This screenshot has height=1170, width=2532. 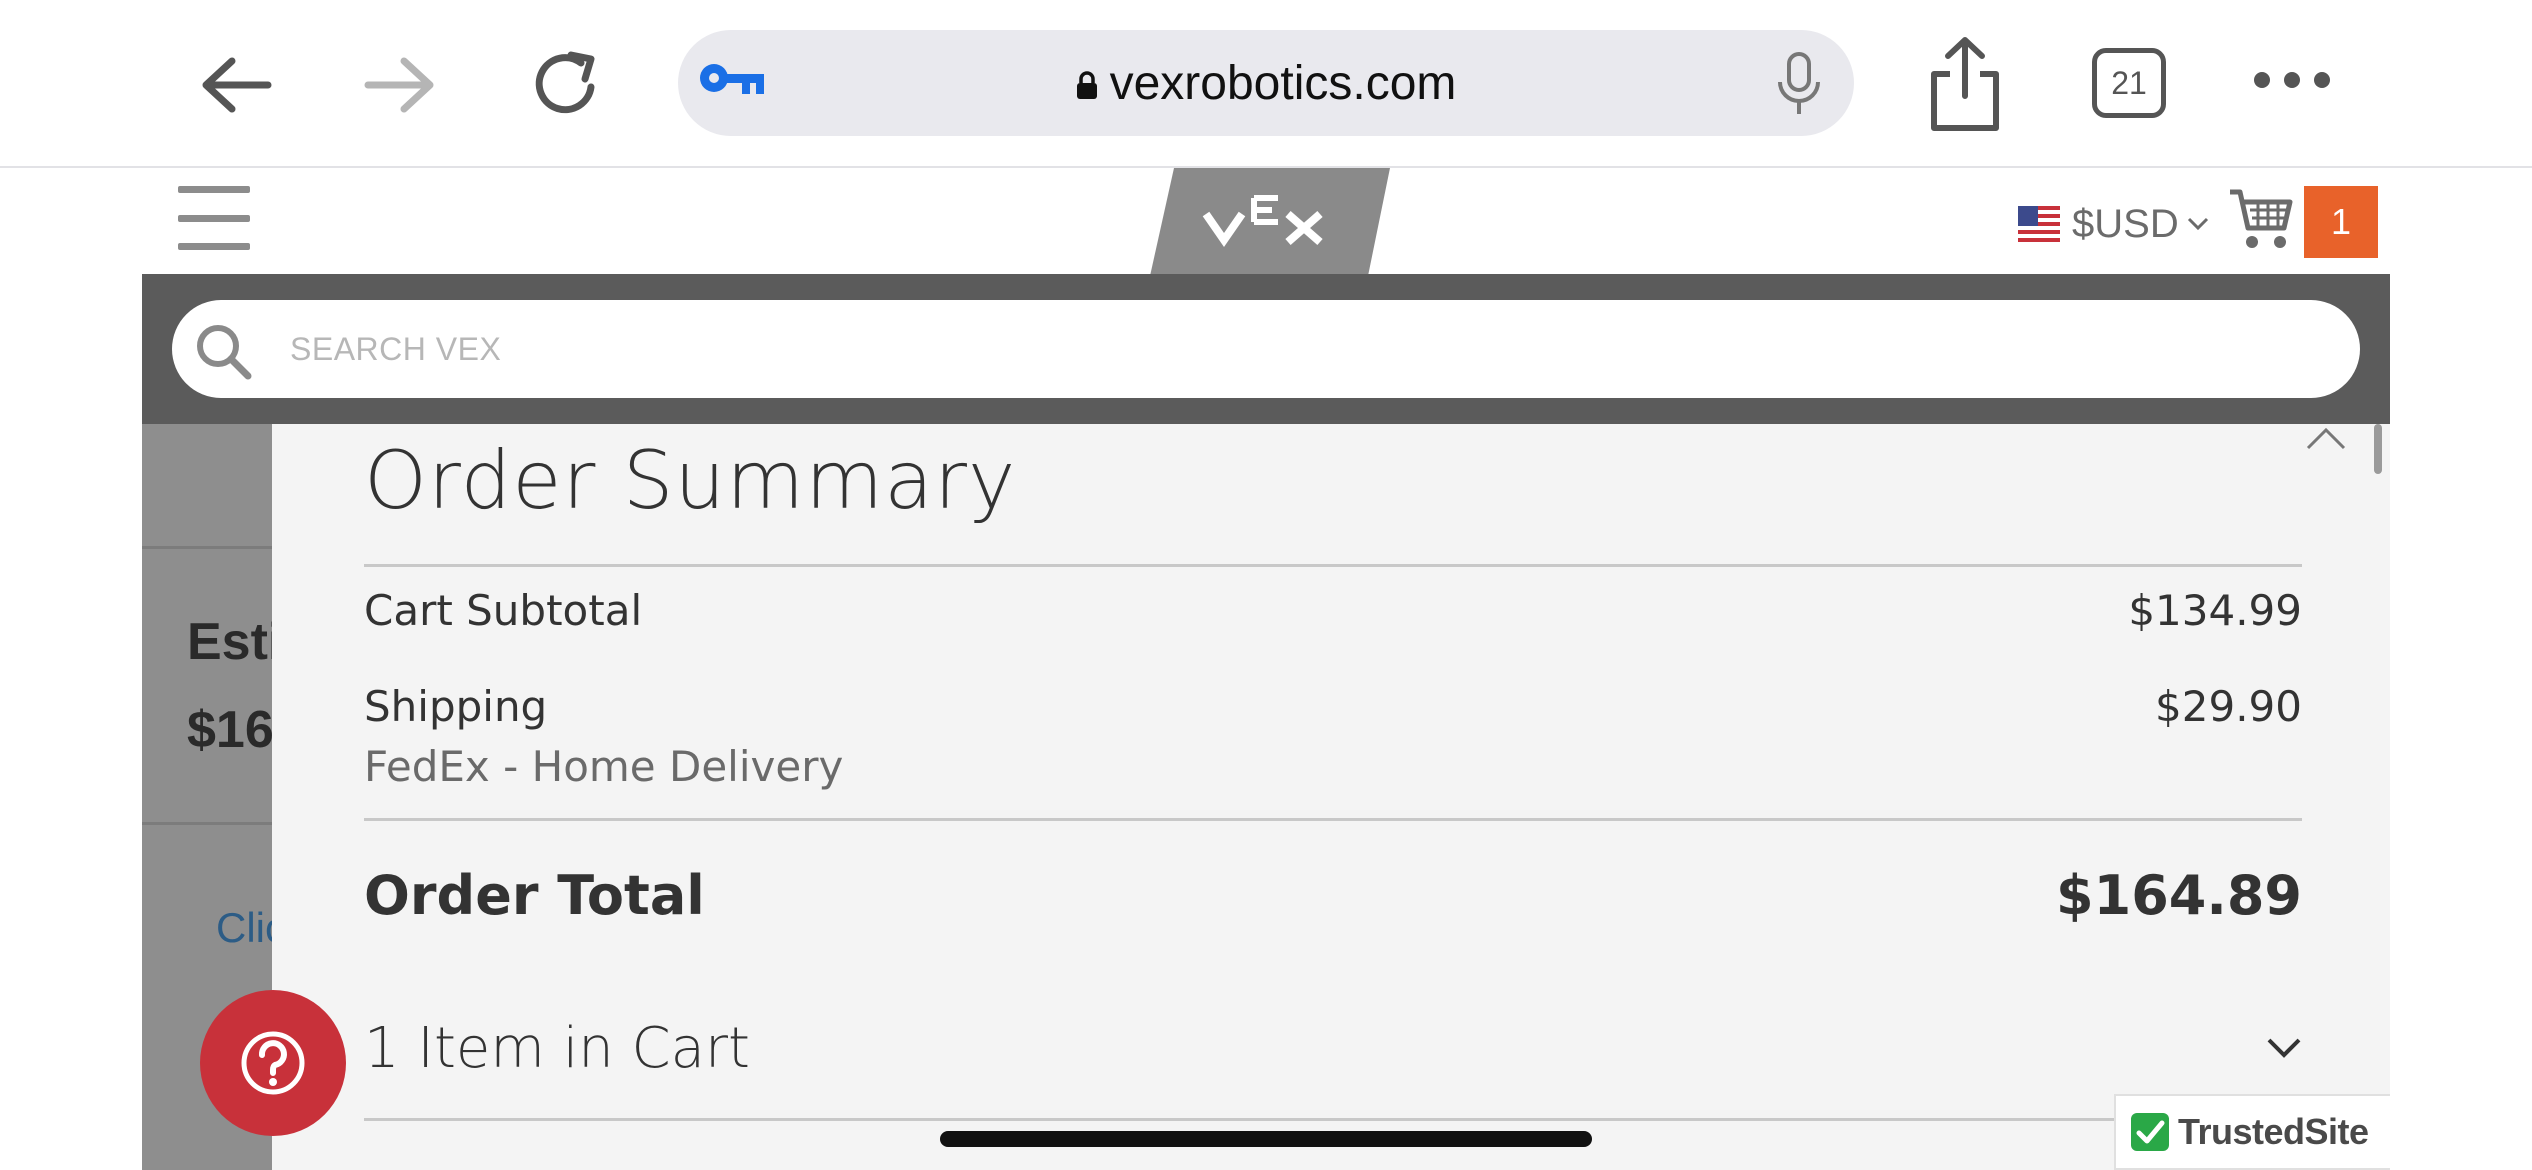 What do you see at coordinates (534, 895) in the screenshot?
I see `order-total-label: Order Total` at bounding box center [534, 895].